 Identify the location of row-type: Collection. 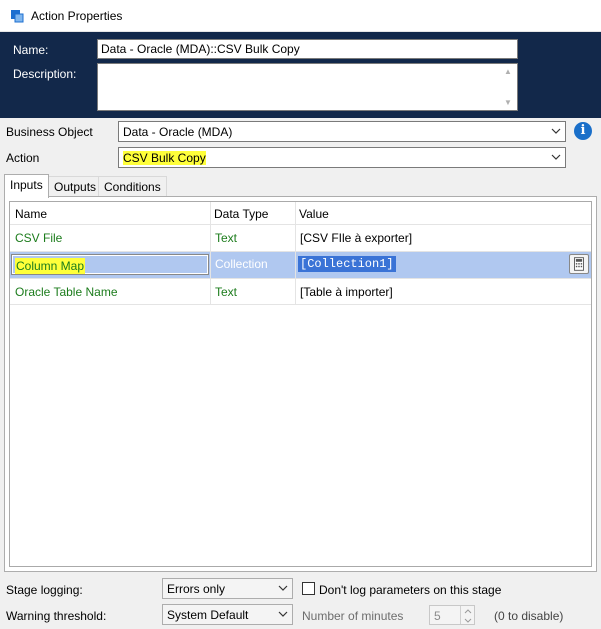
(241, 264).